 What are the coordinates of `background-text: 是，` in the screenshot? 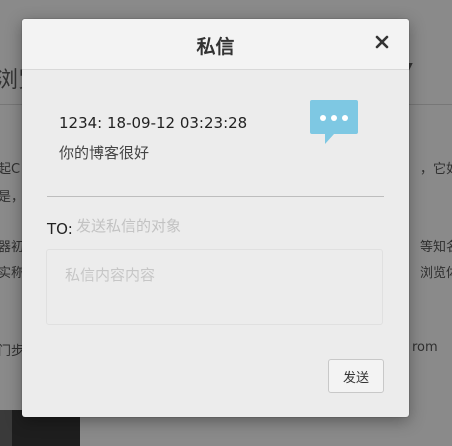 It's located at (12, 197).